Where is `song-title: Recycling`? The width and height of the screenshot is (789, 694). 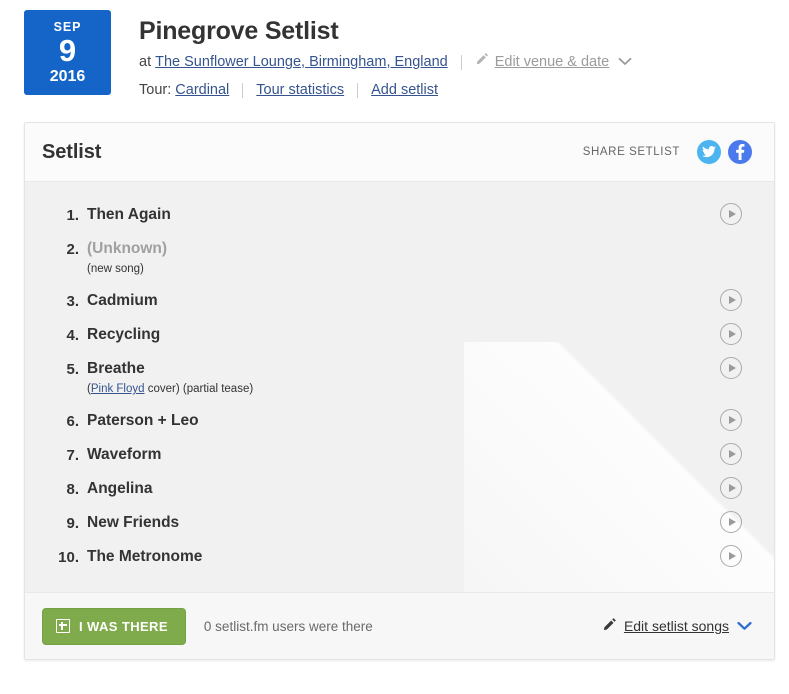
song-title: Recycling is located at coordinates (124, 334).